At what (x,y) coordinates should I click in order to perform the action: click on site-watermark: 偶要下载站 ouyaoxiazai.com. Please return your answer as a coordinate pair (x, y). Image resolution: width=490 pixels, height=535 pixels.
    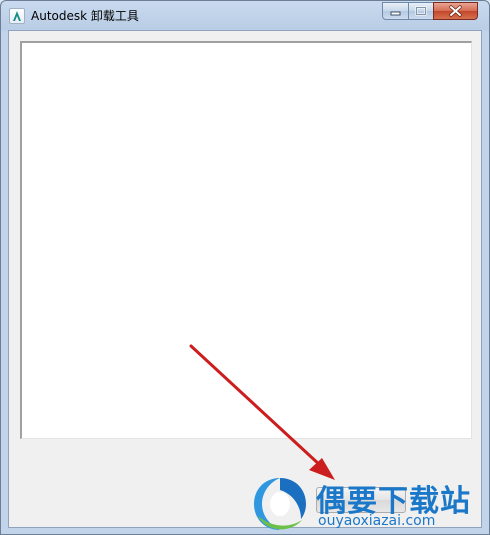
    Looking at the image, I should click on (368, 502).